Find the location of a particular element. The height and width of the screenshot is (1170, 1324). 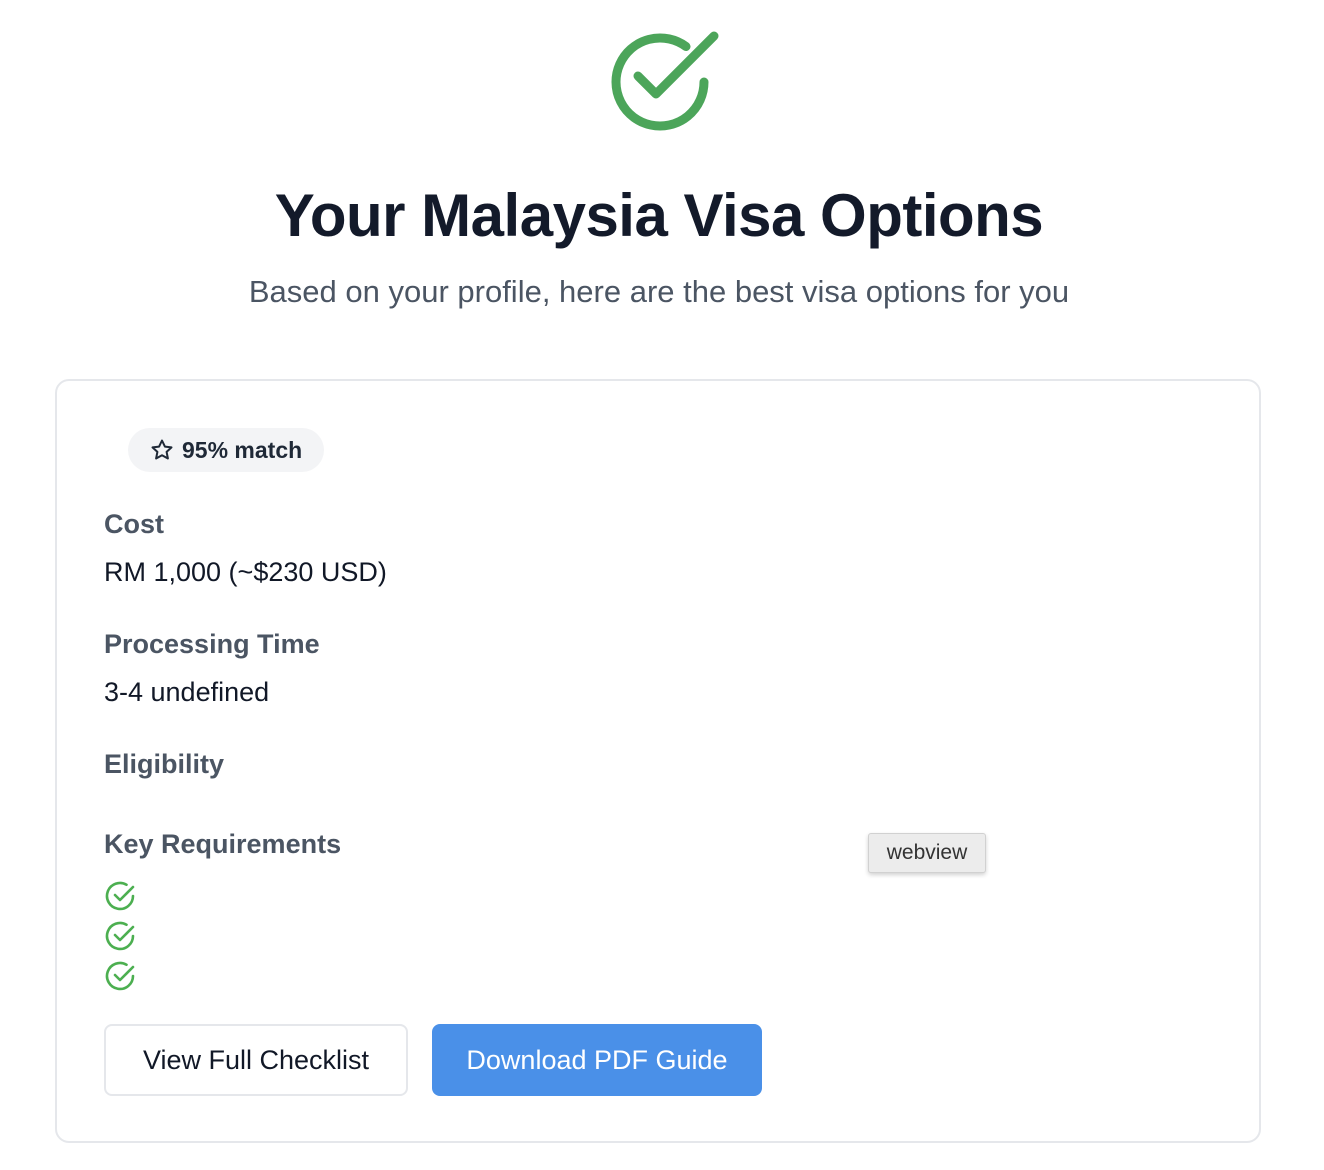

star-icon is located at coordinates (162, 449).